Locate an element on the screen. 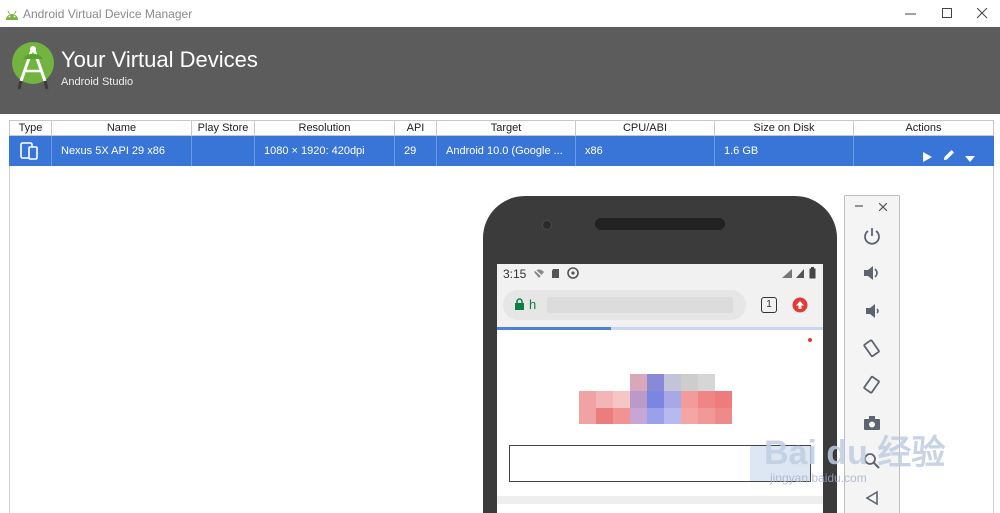  edit-pencil-icon is located at coordinates (949, 152).